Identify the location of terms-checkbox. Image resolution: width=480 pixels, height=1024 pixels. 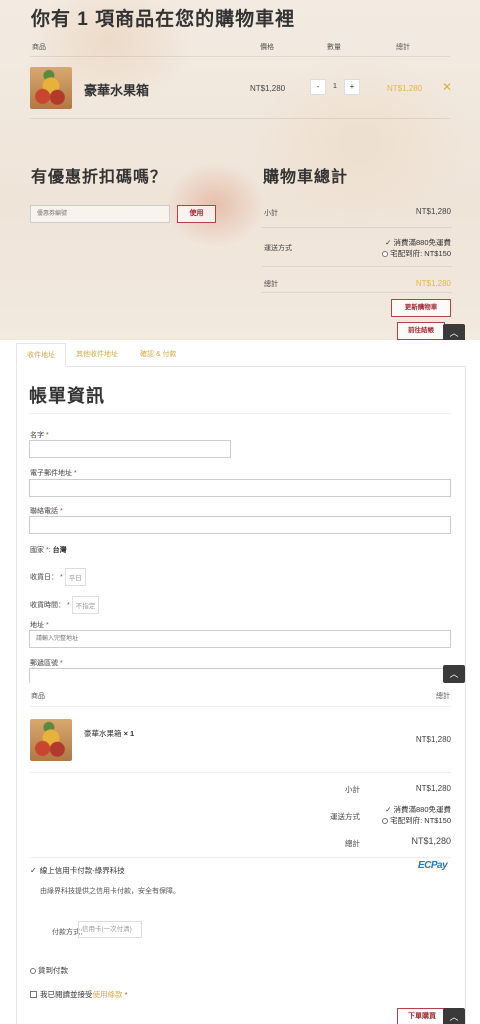
(33, 994).